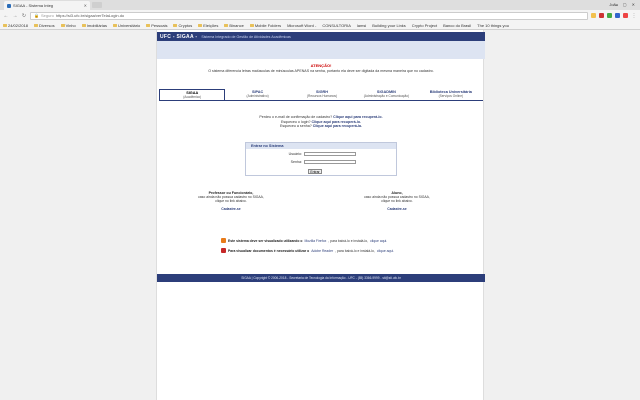  I want to click on bookmark-item: Microsoft Word -, so click(236, 38).